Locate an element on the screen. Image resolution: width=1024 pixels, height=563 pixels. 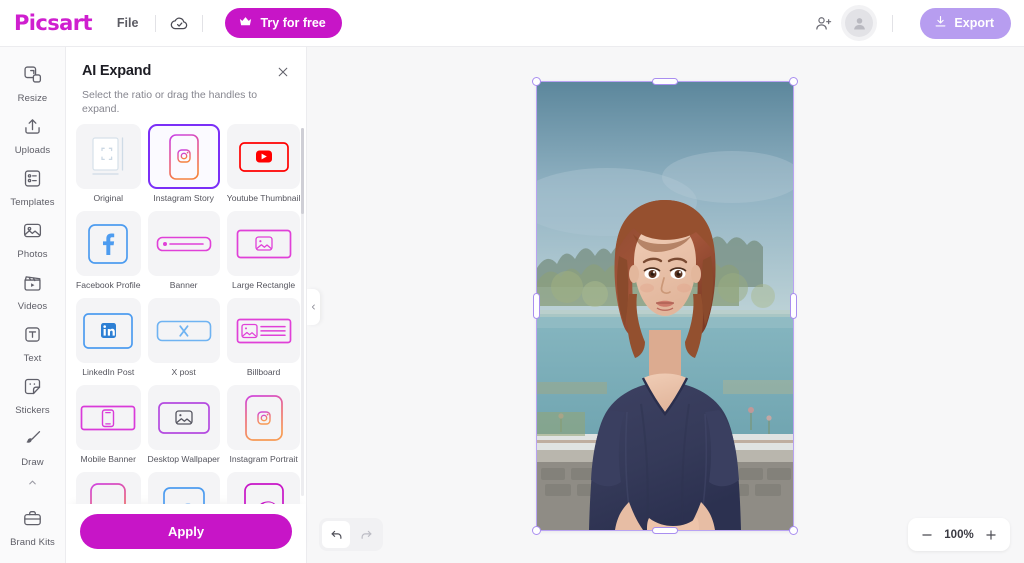
sidebar-item-draw: Draw is located at coordinates (33, 447).